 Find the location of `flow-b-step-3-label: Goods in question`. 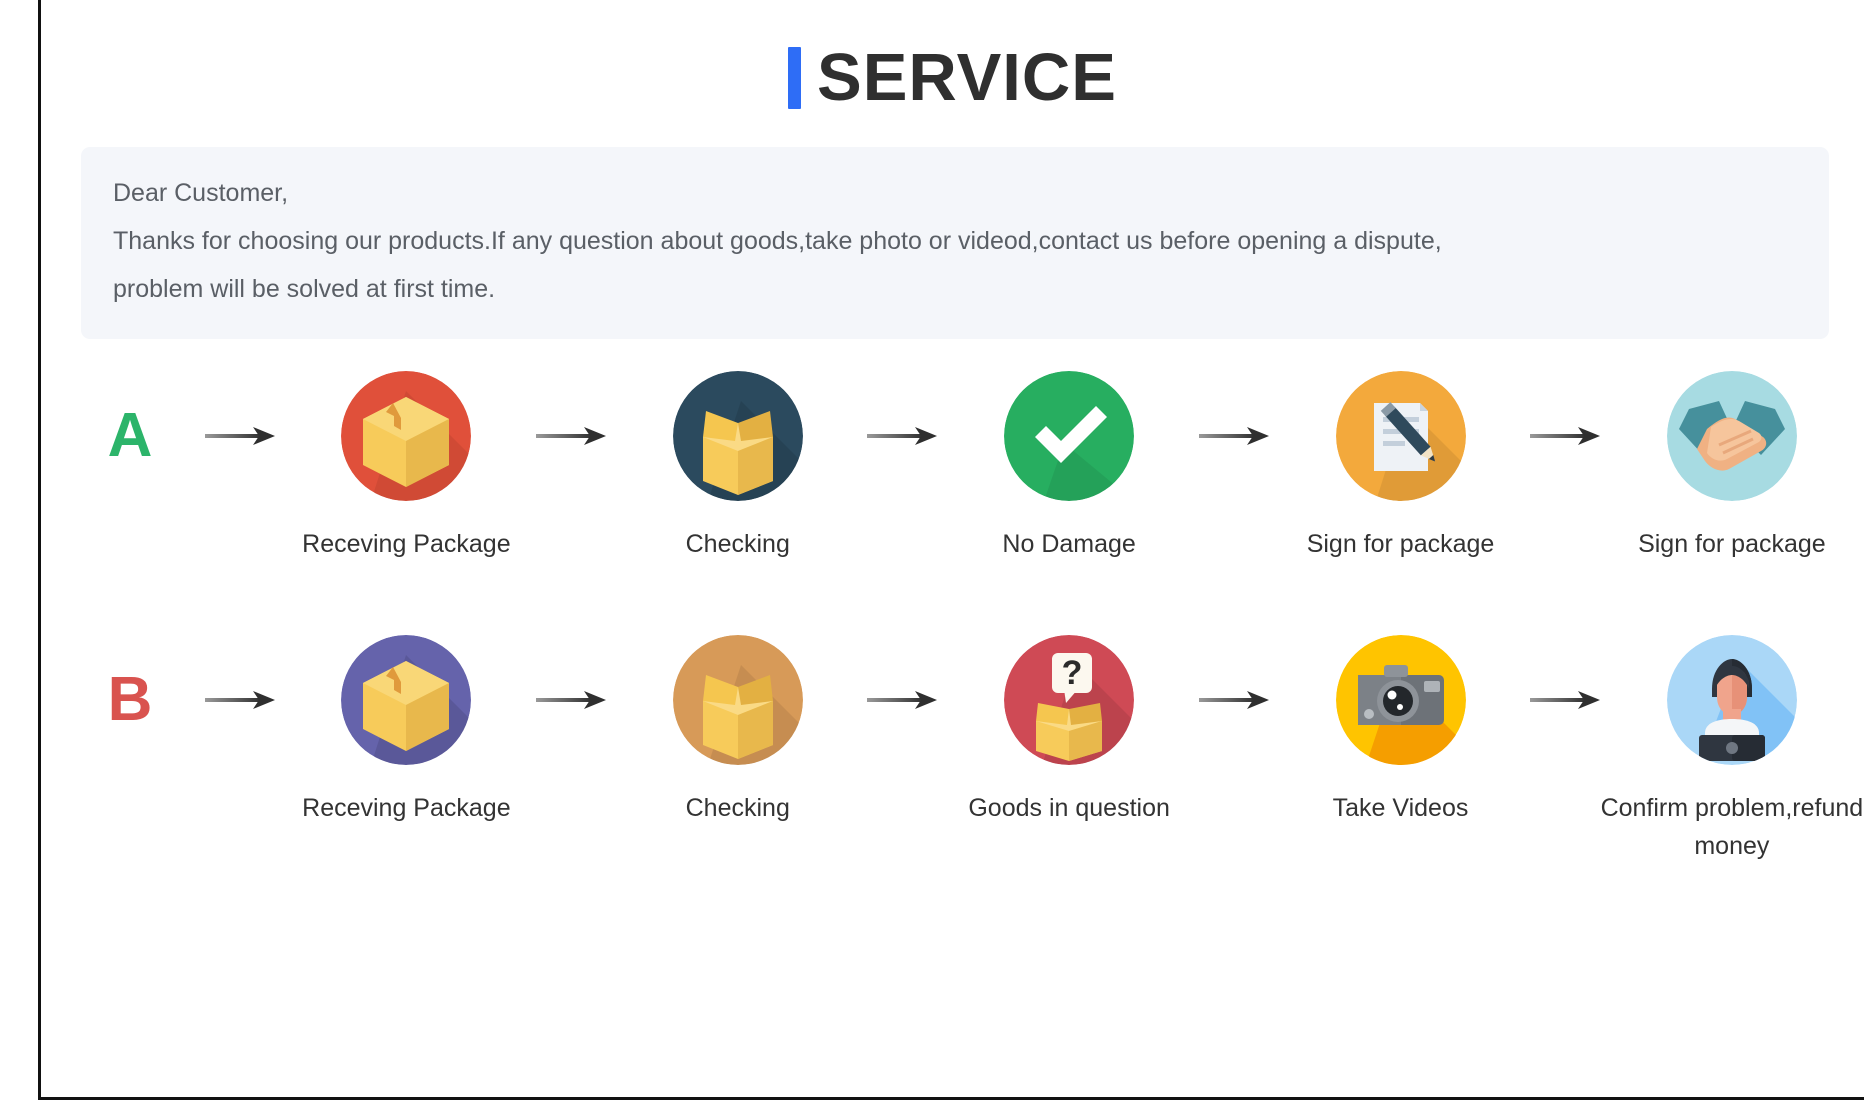

flow-b-step-3-label: Goods in question is located at coordinates (1069, 808).